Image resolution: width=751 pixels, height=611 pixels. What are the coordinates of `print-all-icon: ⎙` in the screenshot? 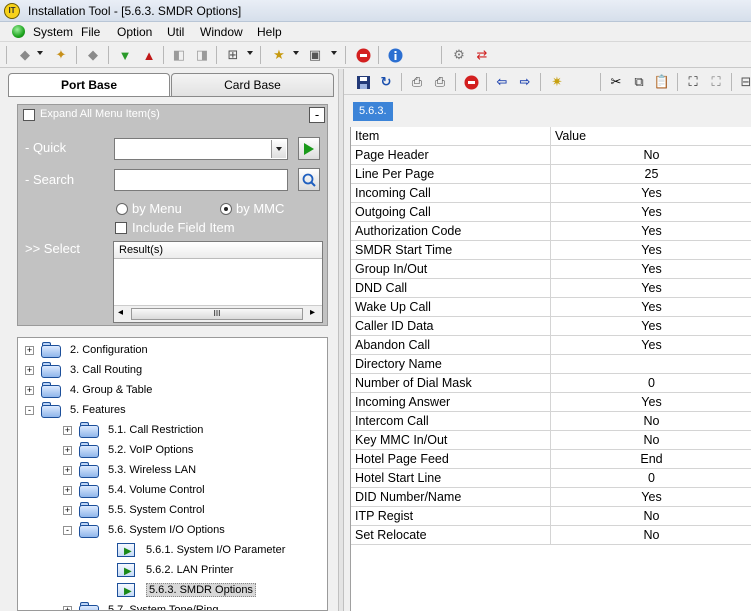 It's located at (440, 82).